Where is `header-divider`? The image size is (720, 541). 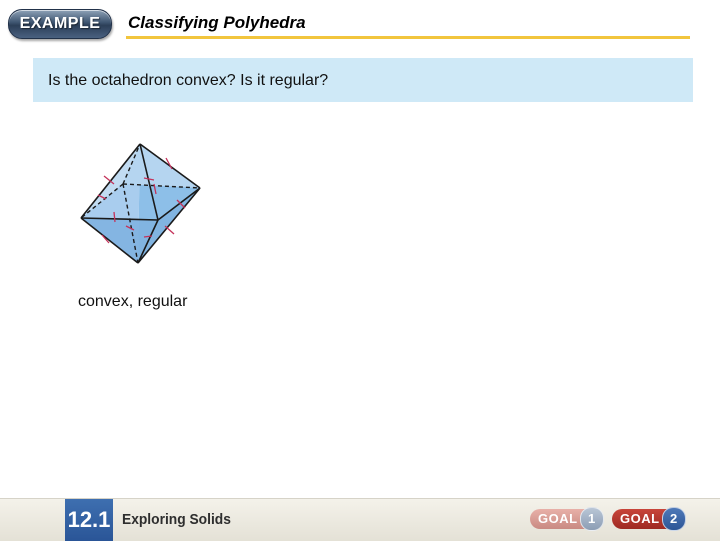
header-divider is located at coordinates (408, 37).